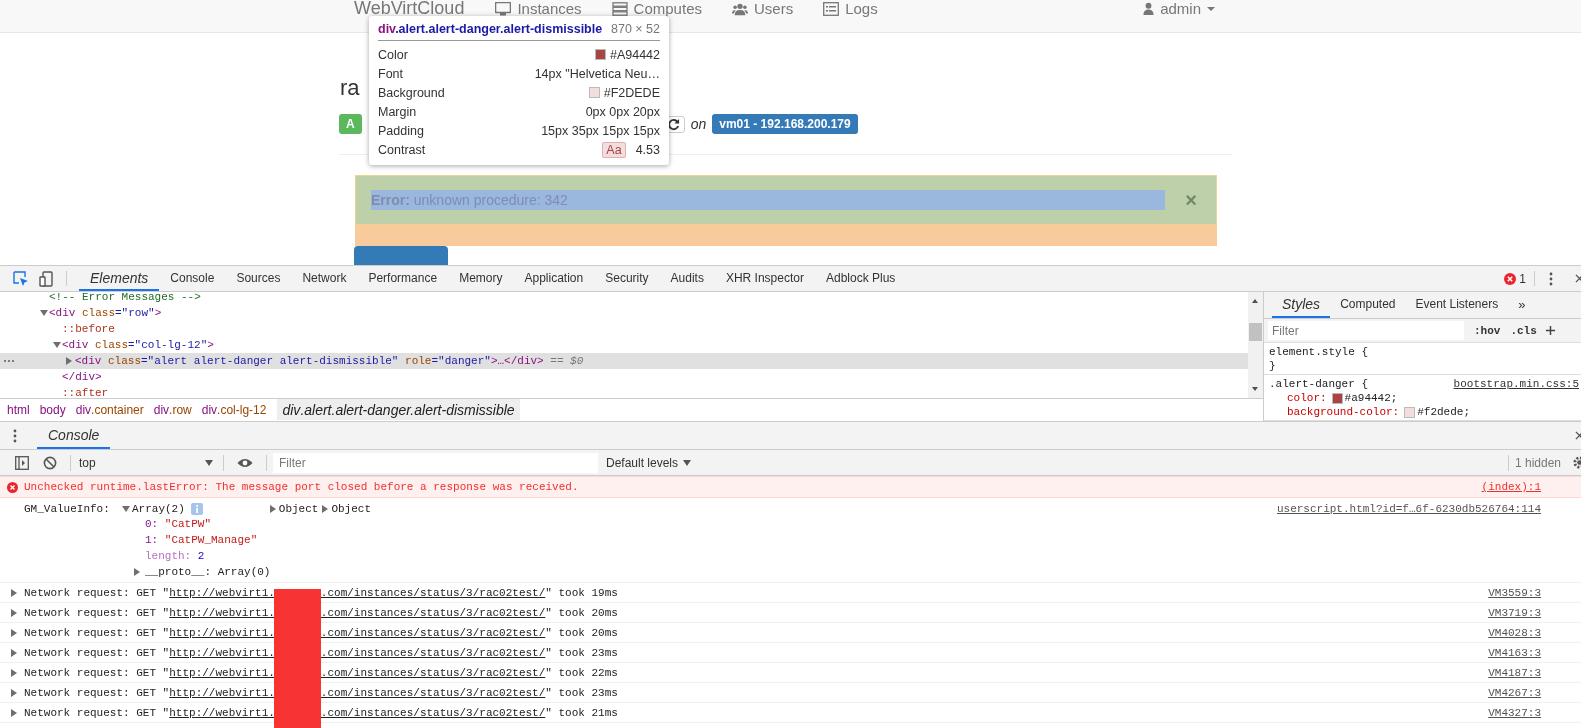 The image size is (1581, 728). What do you see at coordinates (1273, 366) in the screenshot?
I see `css-brace: }` at bounding box center [1273, 366].